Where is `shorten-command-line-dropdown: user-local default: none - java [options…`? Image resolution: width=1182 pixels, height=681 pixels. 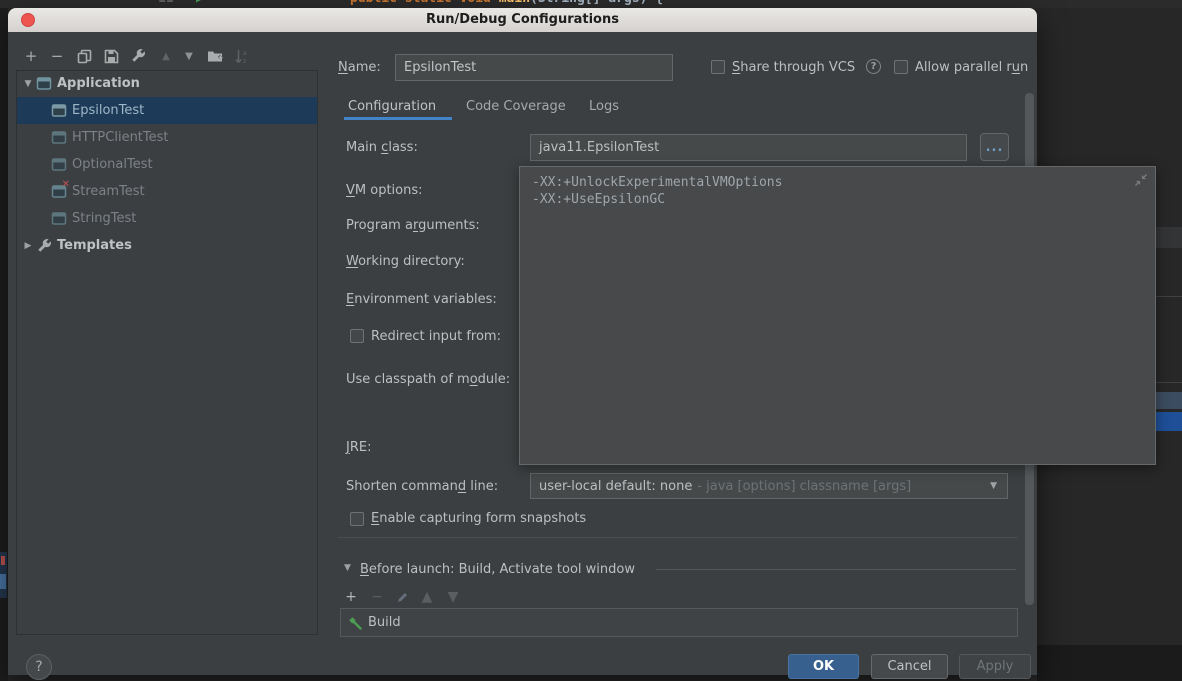 shorten-command-line-dropdown: user-local default: none - java [options… is located at coordinates (769, 486).